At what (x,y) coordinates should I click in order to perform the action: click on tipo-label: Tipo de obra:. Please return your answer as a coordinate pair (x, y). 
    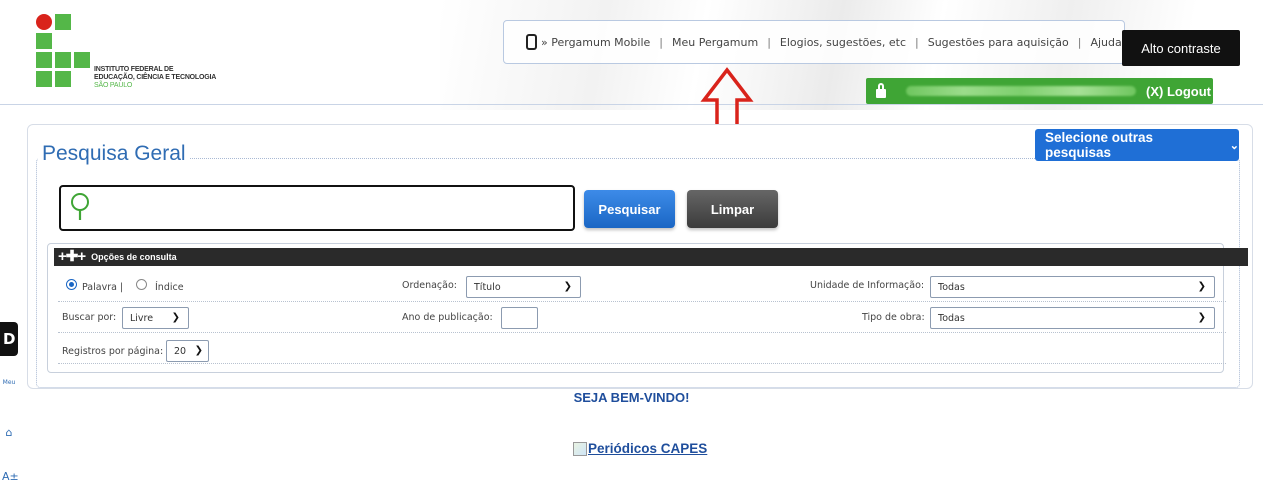
    Looking at the image, I should click on (893, 317).